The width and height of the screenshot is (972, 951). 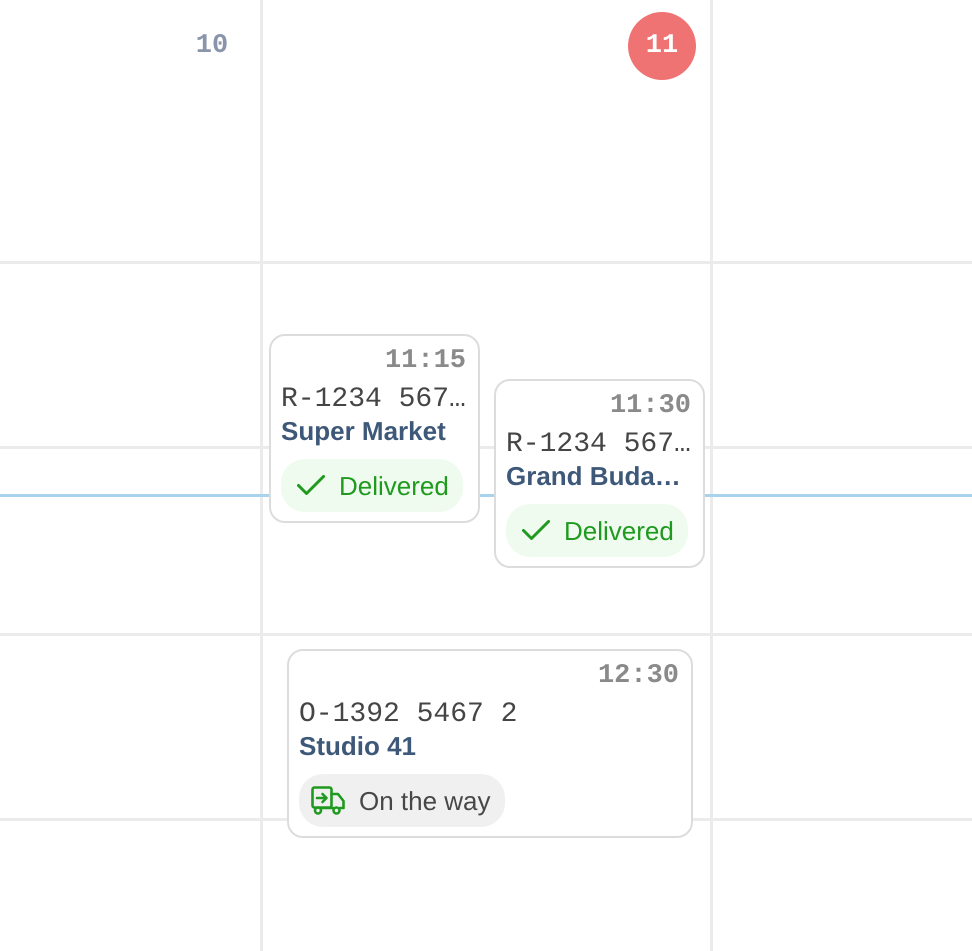 I want to click on delivery-card: 11:30 R-1234 567… Grand Buda… Delivered, so click(x=599, y=473).